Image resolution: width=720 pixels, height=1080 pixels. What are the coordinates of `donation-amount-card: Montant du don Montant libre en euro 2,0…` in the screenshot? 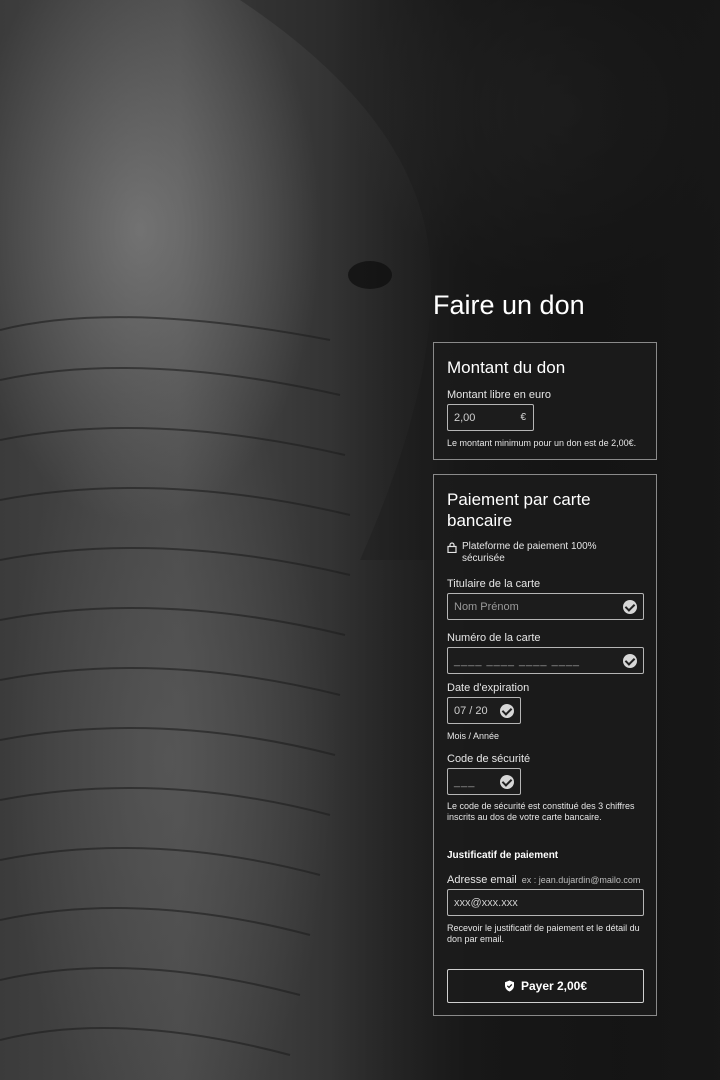 It's located at (545, 401).